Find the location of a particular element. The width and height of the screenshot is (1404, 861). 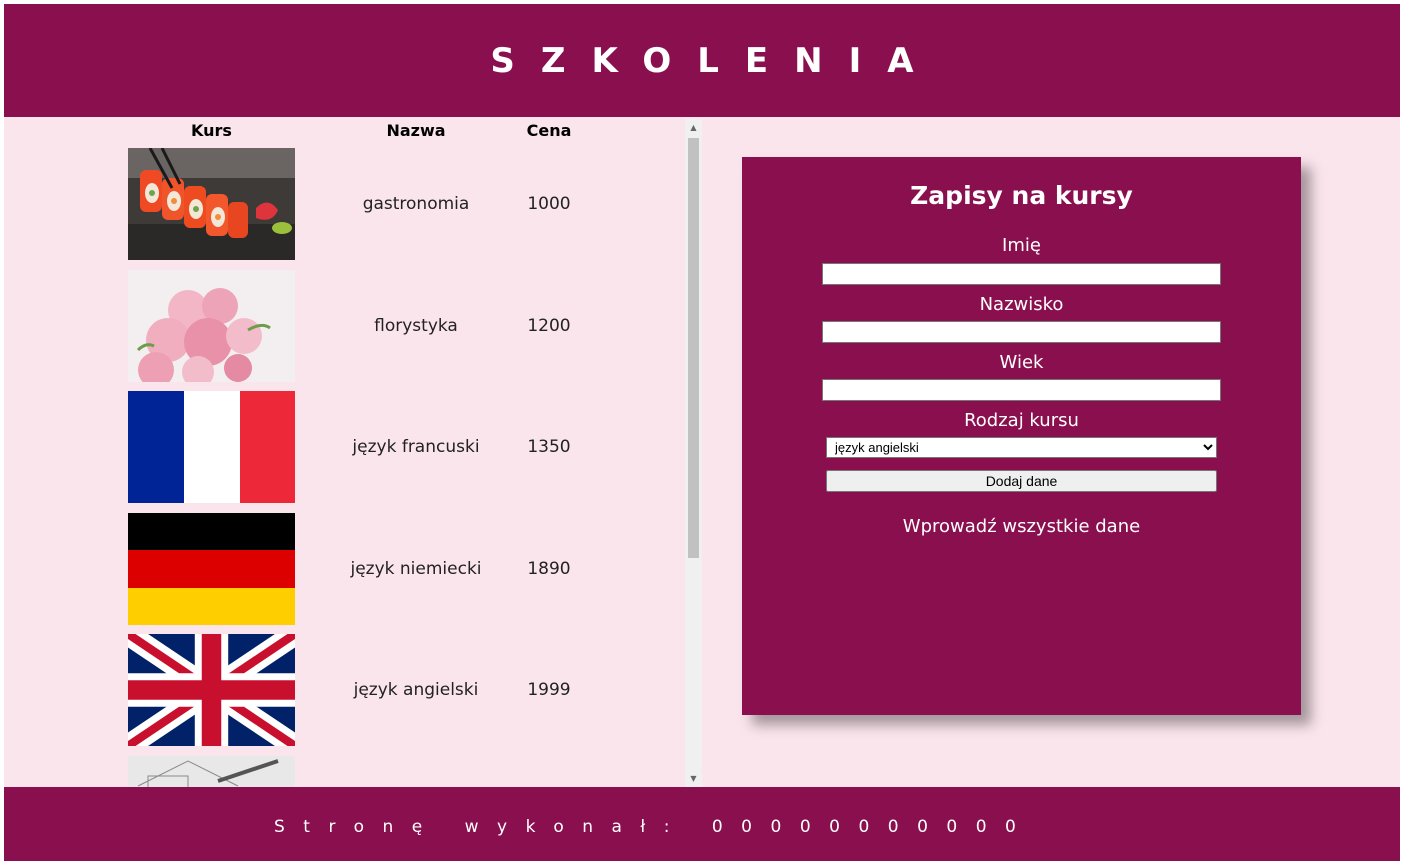

course-price: 1350 is located at coordinates (549, 447).